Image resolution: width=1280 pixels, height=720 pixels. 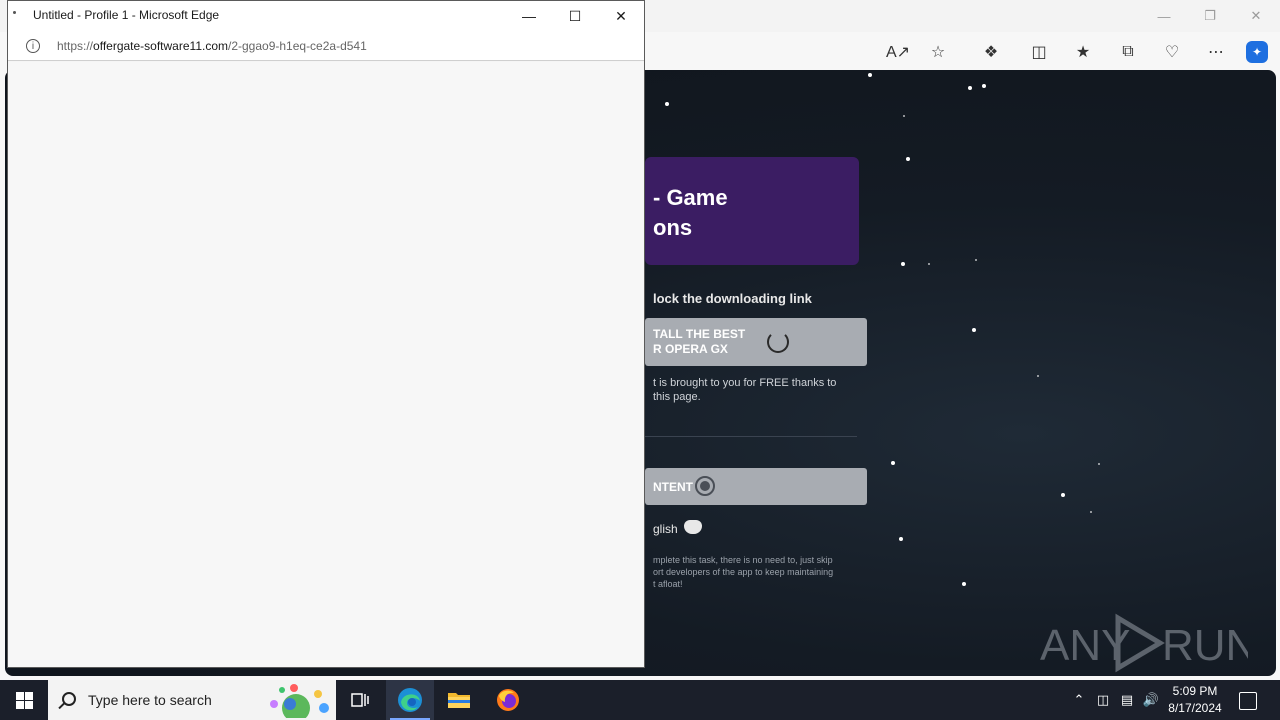 I want to click on edge-taskbar-button, so click(x=410, y=700).